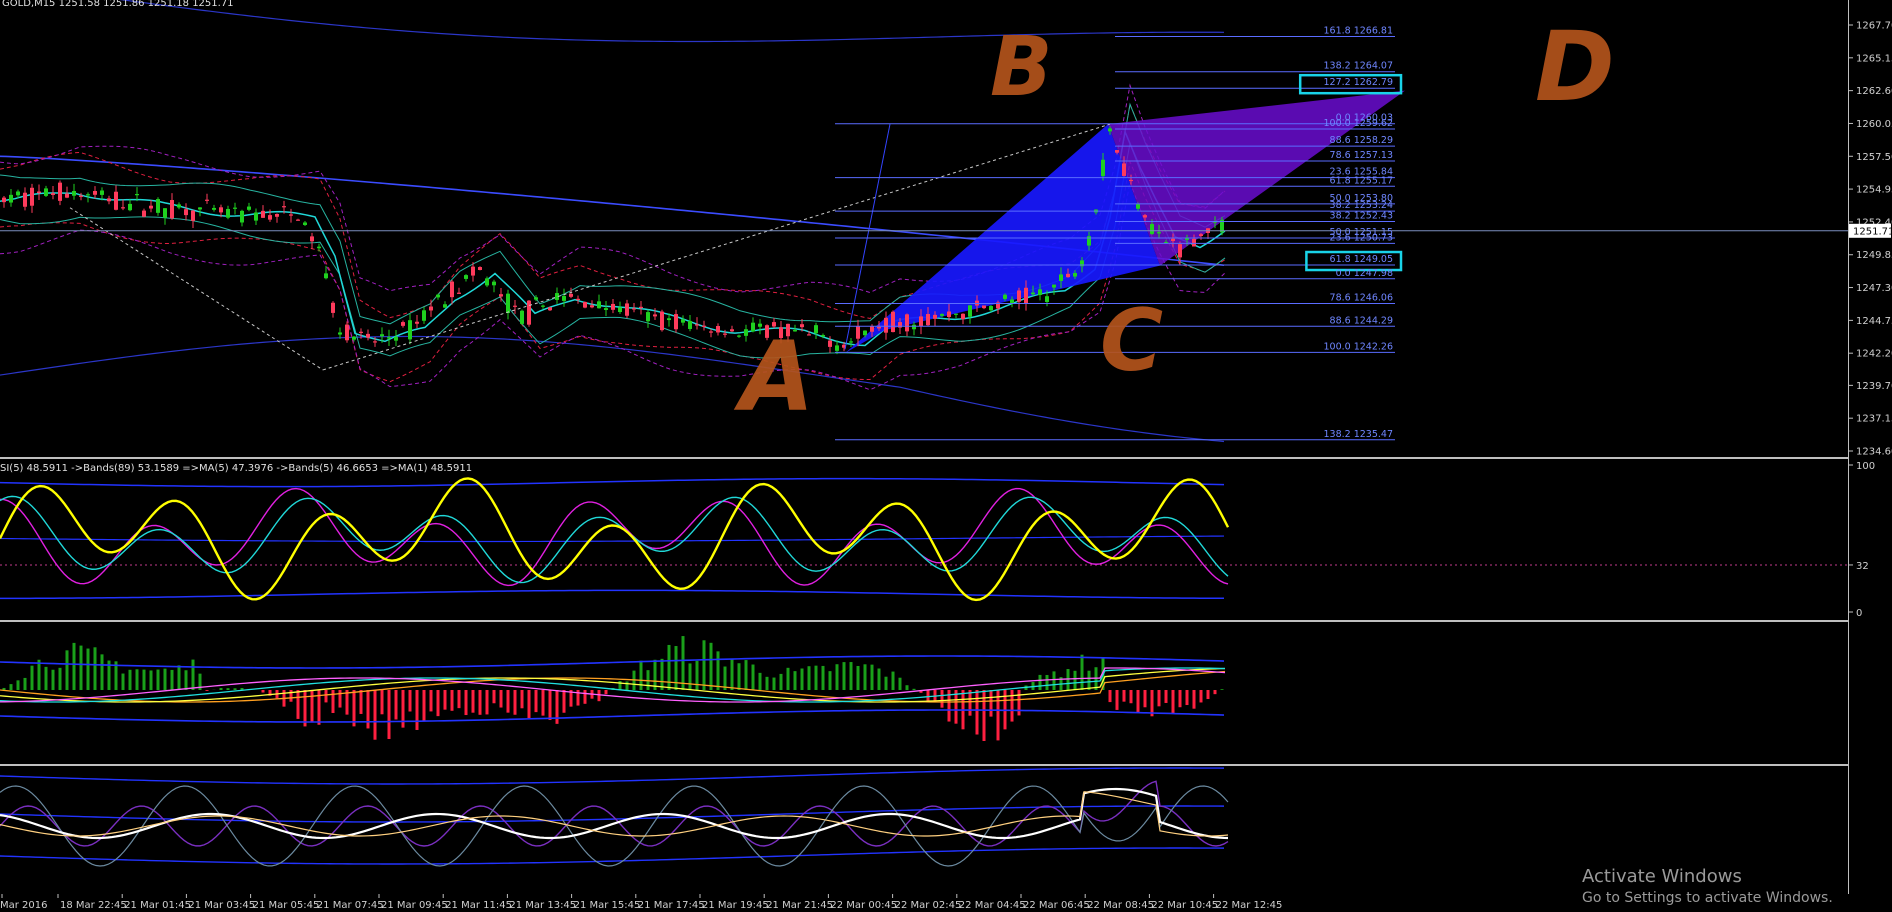 This screenshot has width=1892, height=912. Describe the element at coordinates (196, 289) in the screenshot. I see `trend-line` at that location.